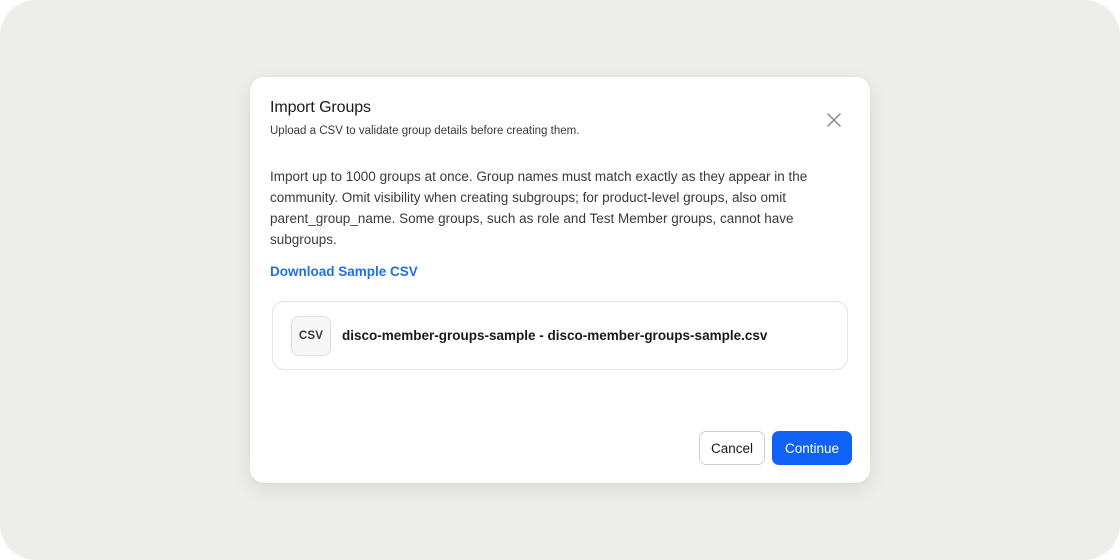  Describe the element at coordinates (320, 107) in the screenshot. I see `dialog-title: Import Groups` at that location.